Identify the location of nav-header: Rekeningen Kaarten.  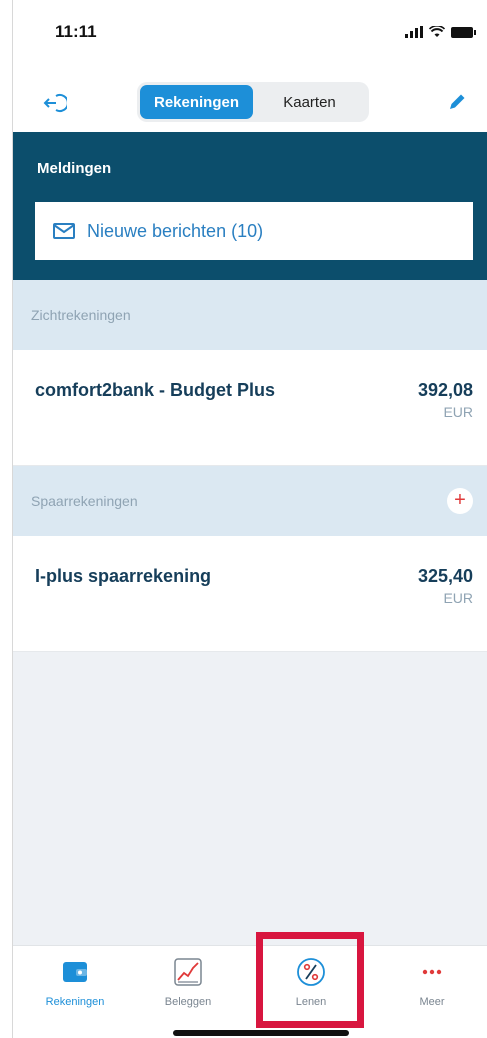
(250, 106).